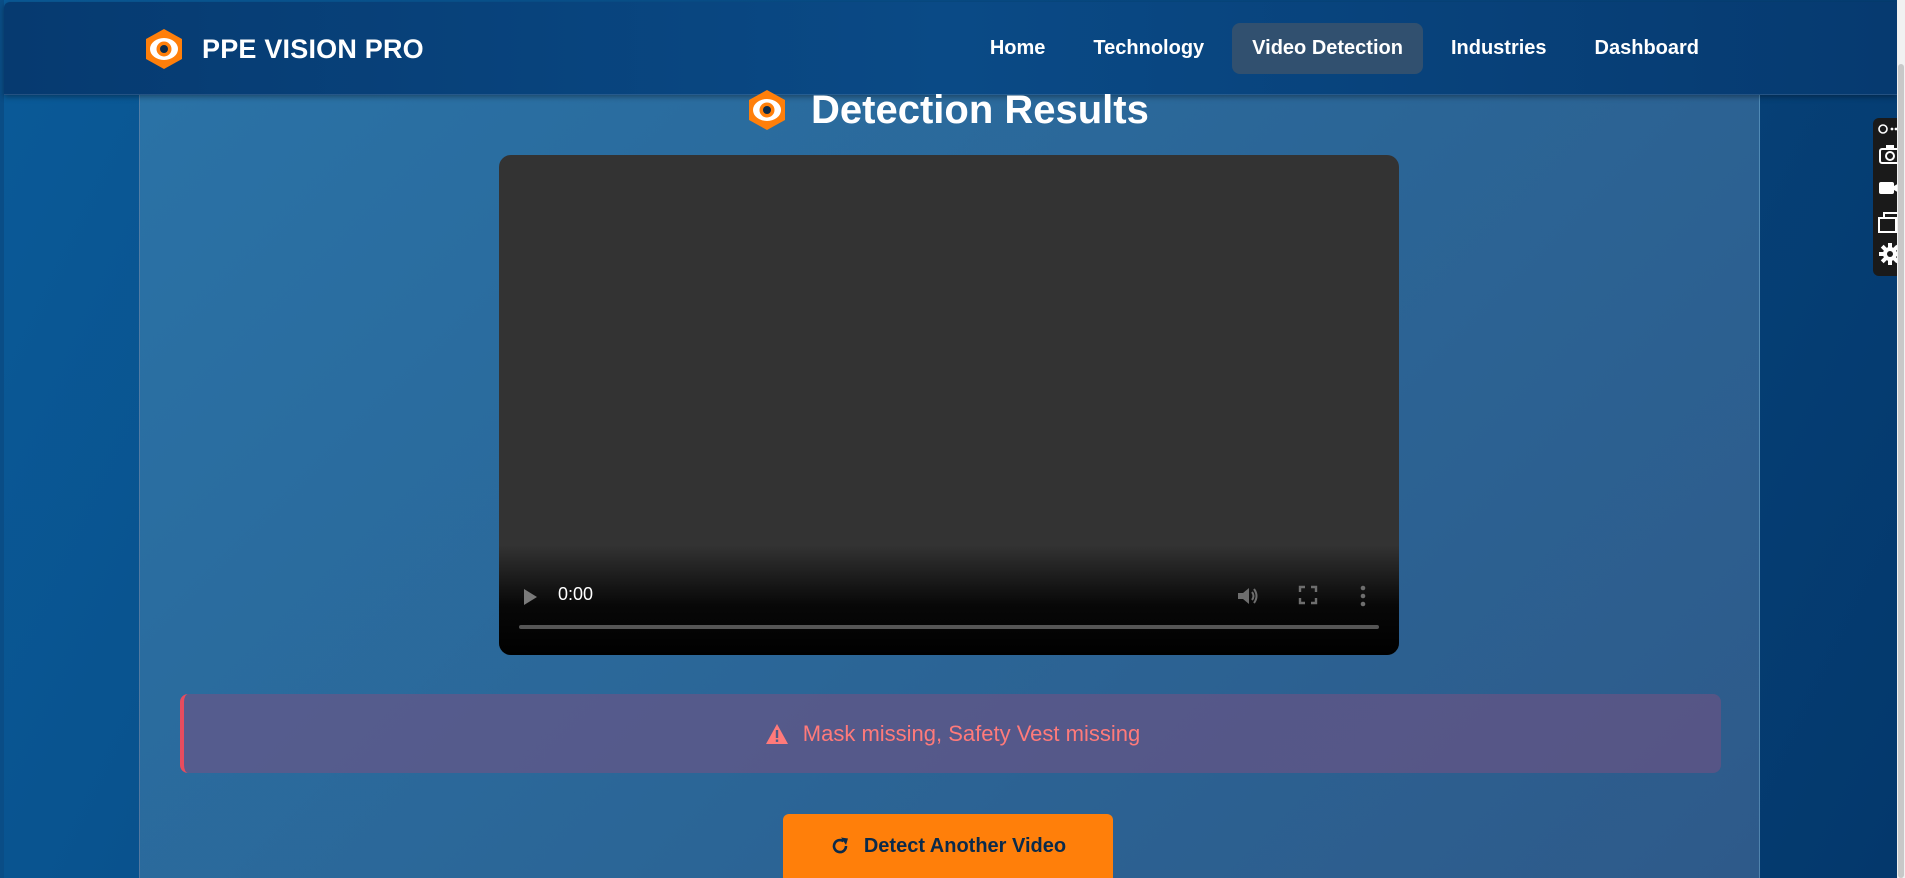 The width and height of the screenshot is (1905, 878). Describe the element at coordinates (980, 109) in the screenshot. I see `results-title: Detection Results` at that location.